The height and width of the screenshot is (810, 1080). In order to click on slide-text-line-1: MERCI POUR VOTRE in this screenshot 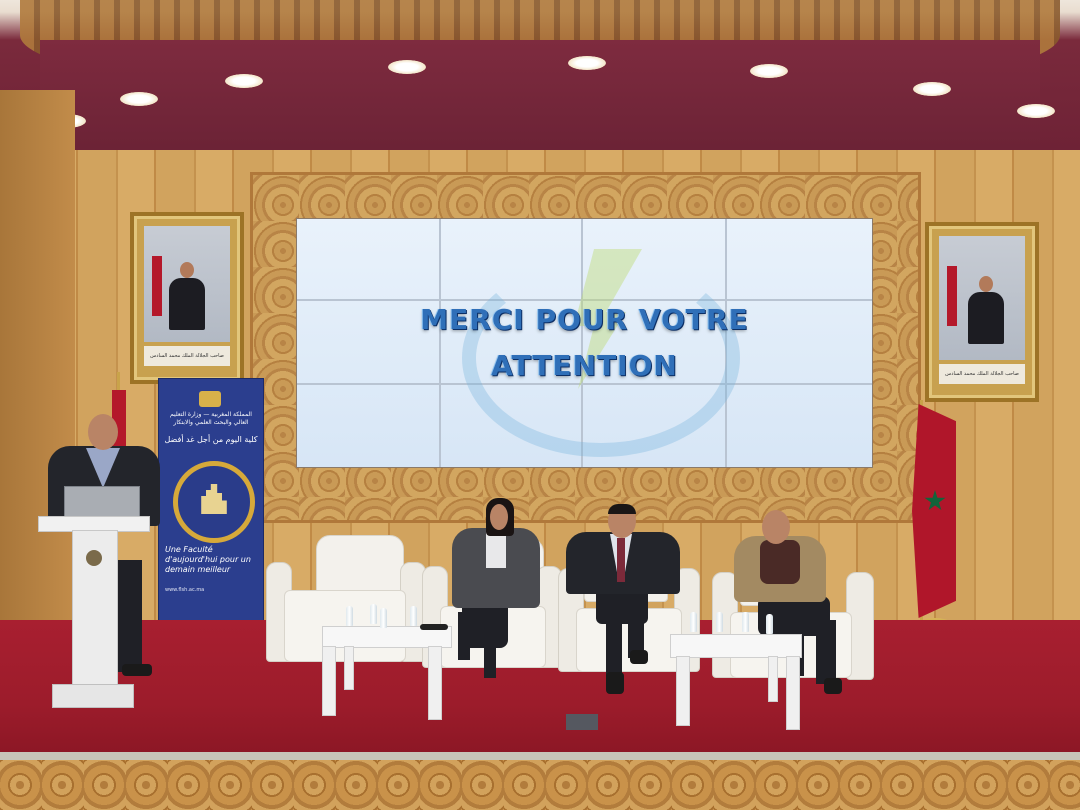, I will do `click(584, 319)`.